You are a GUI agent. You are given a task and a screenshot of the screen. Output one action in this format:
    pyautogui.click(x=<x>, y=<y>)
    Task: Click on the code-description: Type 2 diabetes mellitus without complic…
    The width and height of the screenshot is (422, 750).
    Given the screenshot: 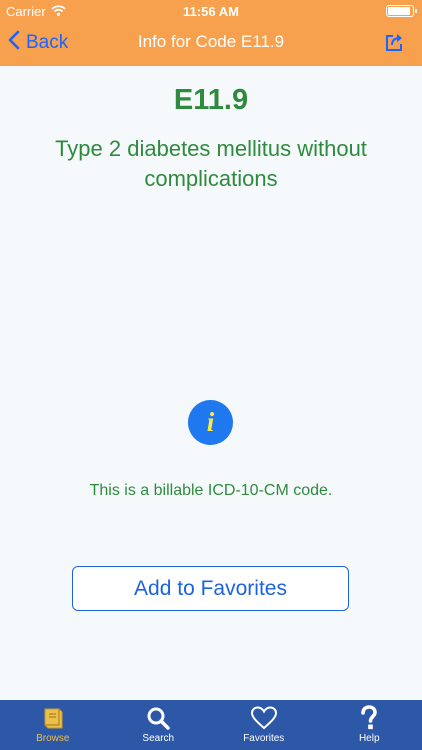 What is the action you would take?
    pyautogui.click(x=211, y=163)
    